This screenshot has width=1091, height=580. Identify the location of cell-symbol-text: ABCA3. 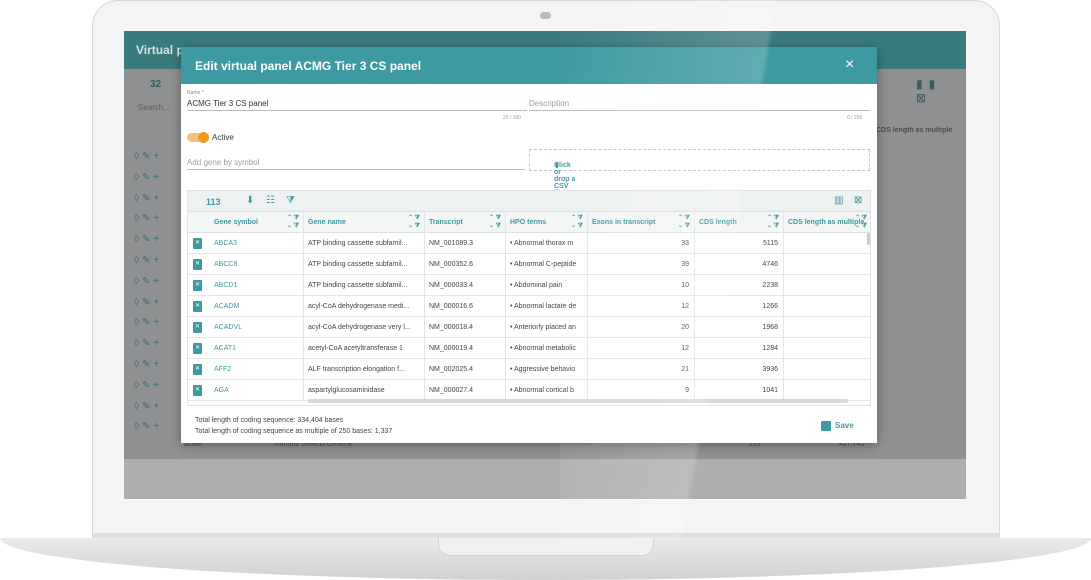
(225, 243).